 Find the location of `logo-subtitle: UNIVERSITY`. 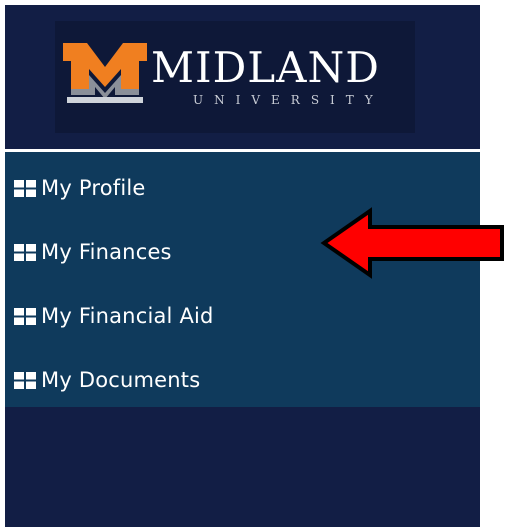

logo-subtitle: UNIVERSITY is located at coordinates (288, 100).